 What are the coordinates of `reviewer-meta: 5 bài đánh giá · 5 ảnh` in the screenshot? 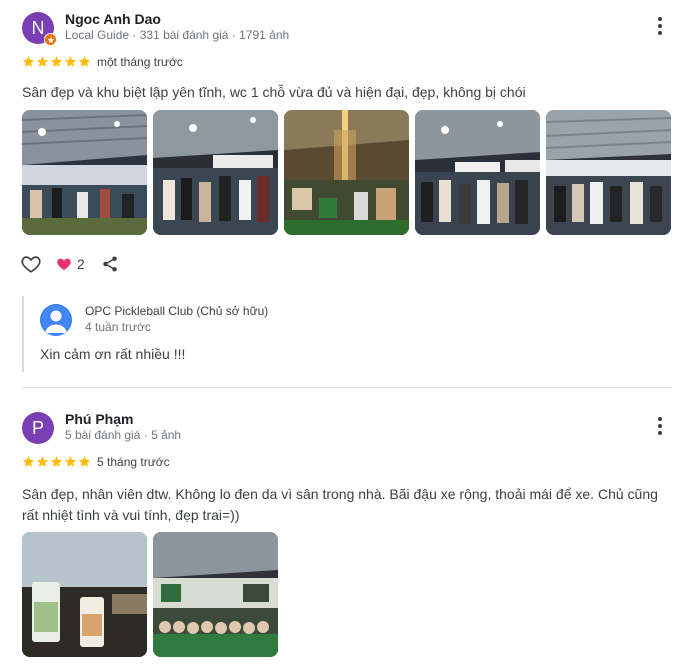 It's located at (123, 435).